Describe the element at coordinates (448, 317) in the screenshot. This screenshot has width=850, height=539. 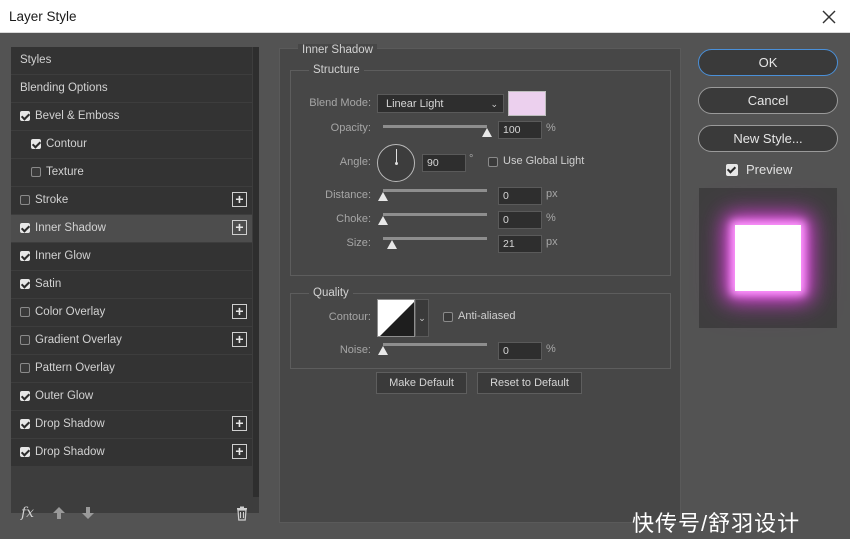
I see `anti-aliased-checkbox` at that location.